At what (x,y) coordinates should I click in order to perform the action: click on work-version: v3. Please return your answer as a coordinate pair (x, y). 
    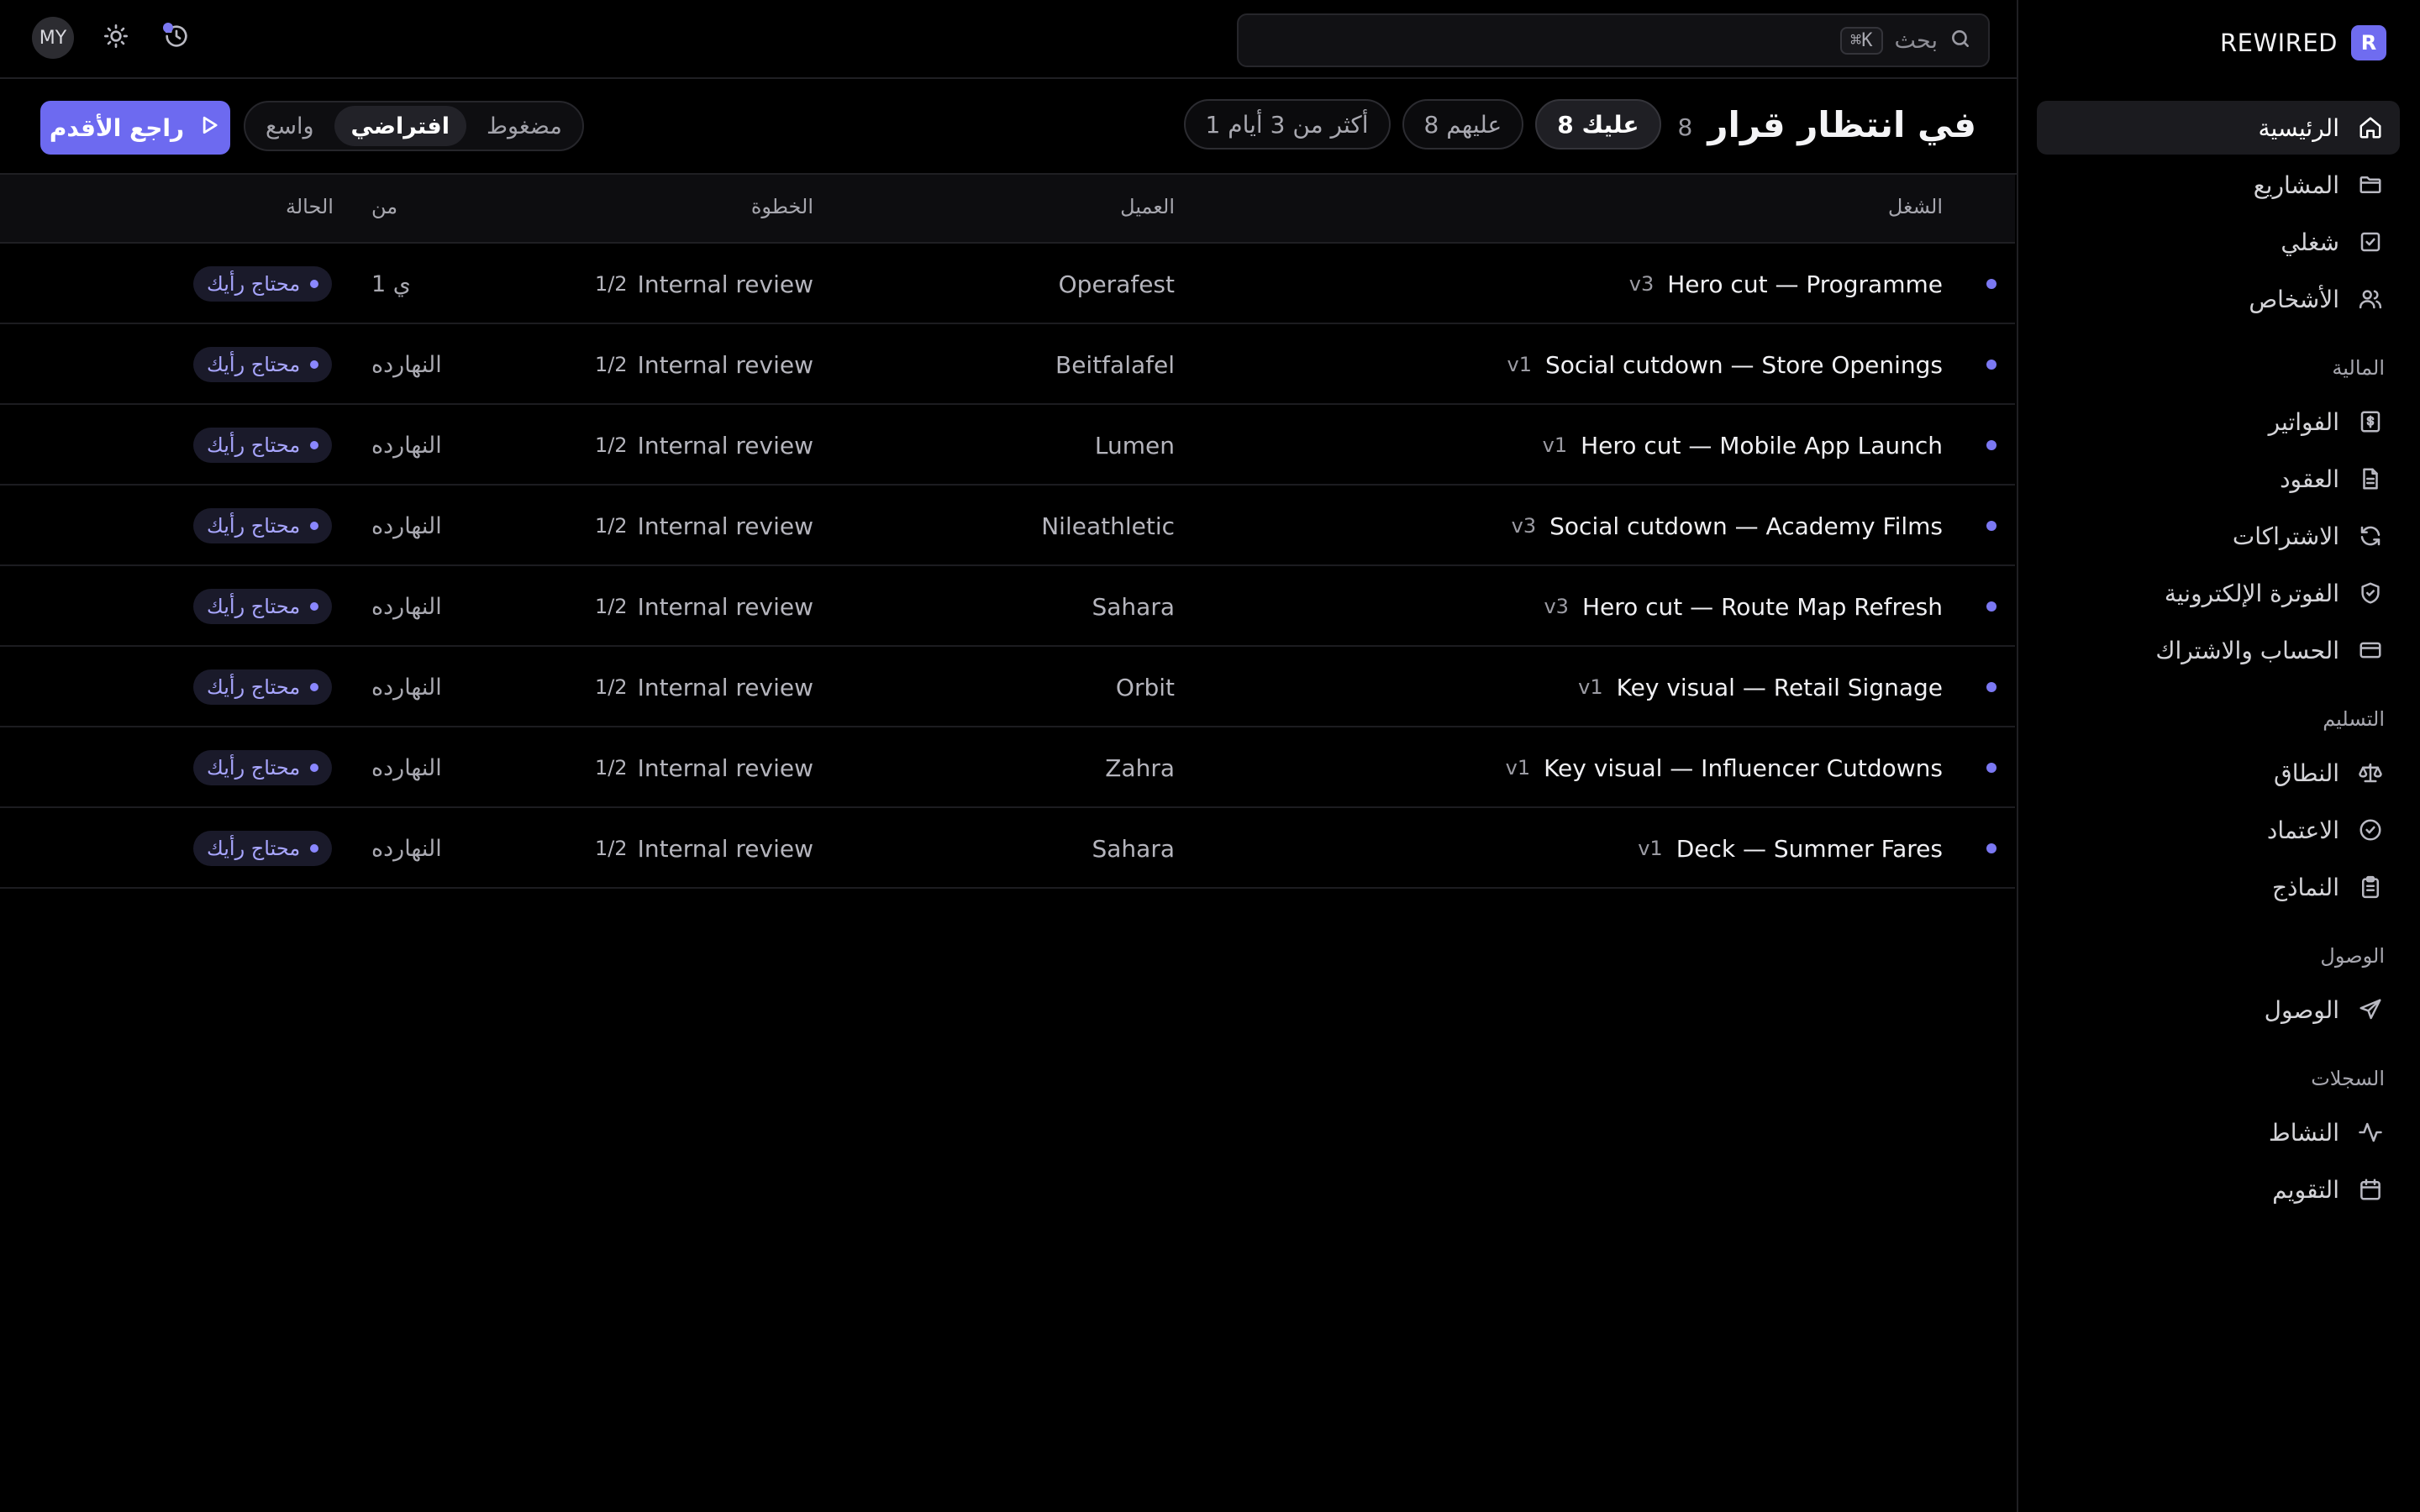
    Looking at the image, I should click on (1642, 284).